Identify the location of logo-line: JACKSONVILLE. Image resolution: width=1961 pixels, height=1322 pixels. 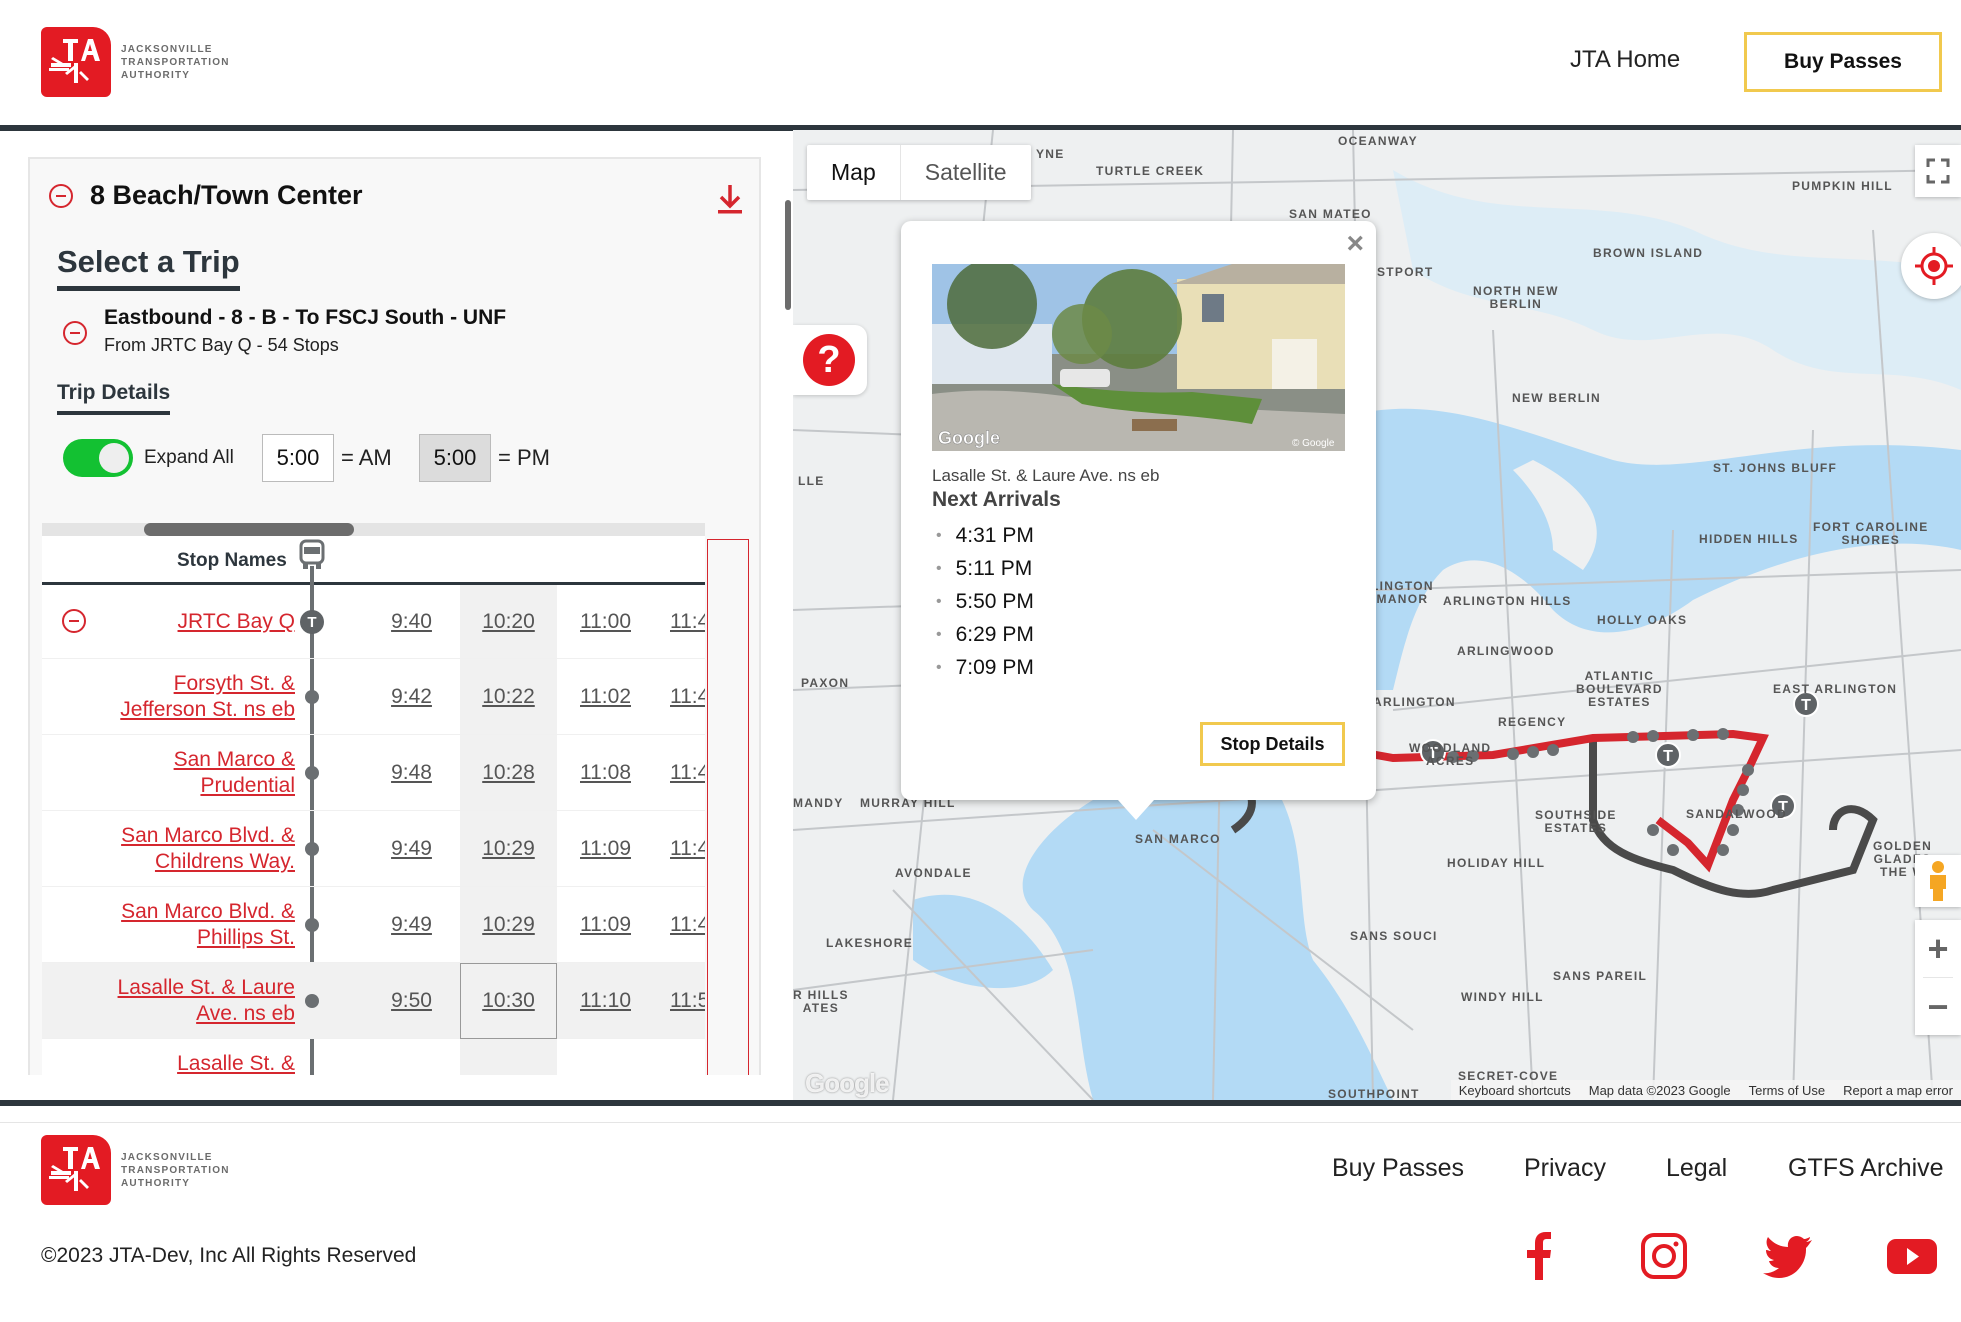
(167, 49).